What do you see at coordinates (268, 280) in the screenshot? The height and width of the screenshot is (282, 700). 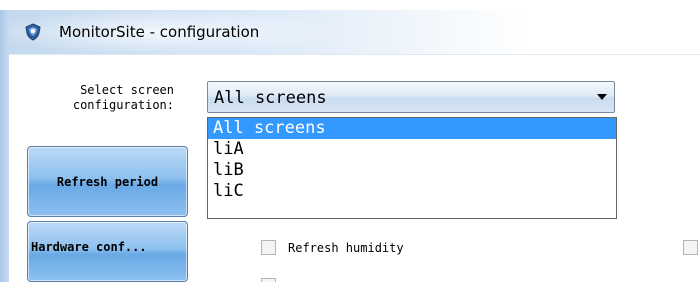 I see `next-row-checkbox` at bounding box center [268, 280].